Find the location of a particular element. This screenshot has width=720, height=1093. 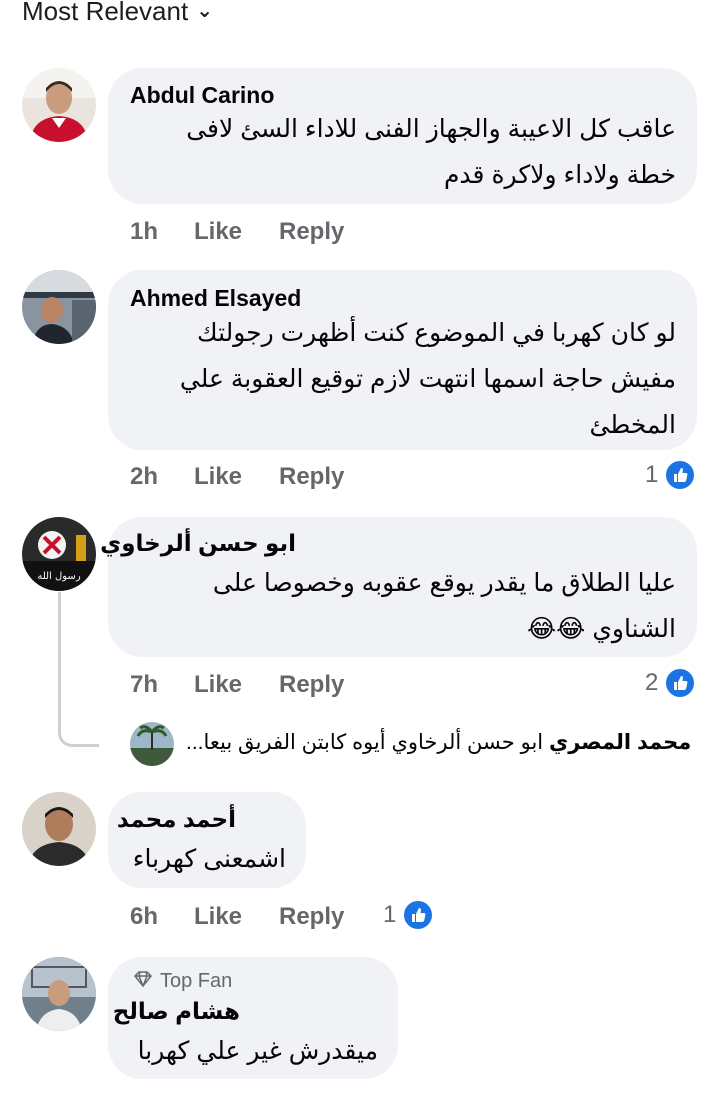

comment-line: الشناوي 😂😂 is located at coordinates (396, 629).